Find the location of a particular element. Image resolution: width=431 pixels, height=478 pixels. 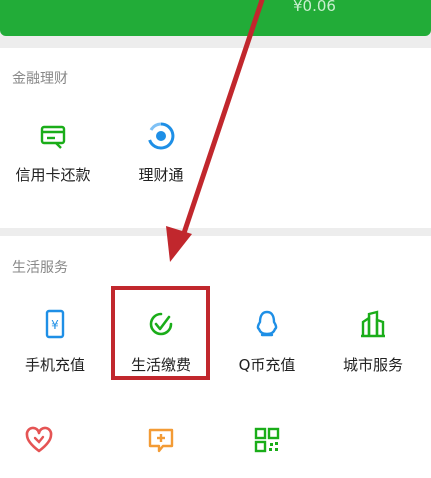

city-service-icon is located at coordinates (373, 324).